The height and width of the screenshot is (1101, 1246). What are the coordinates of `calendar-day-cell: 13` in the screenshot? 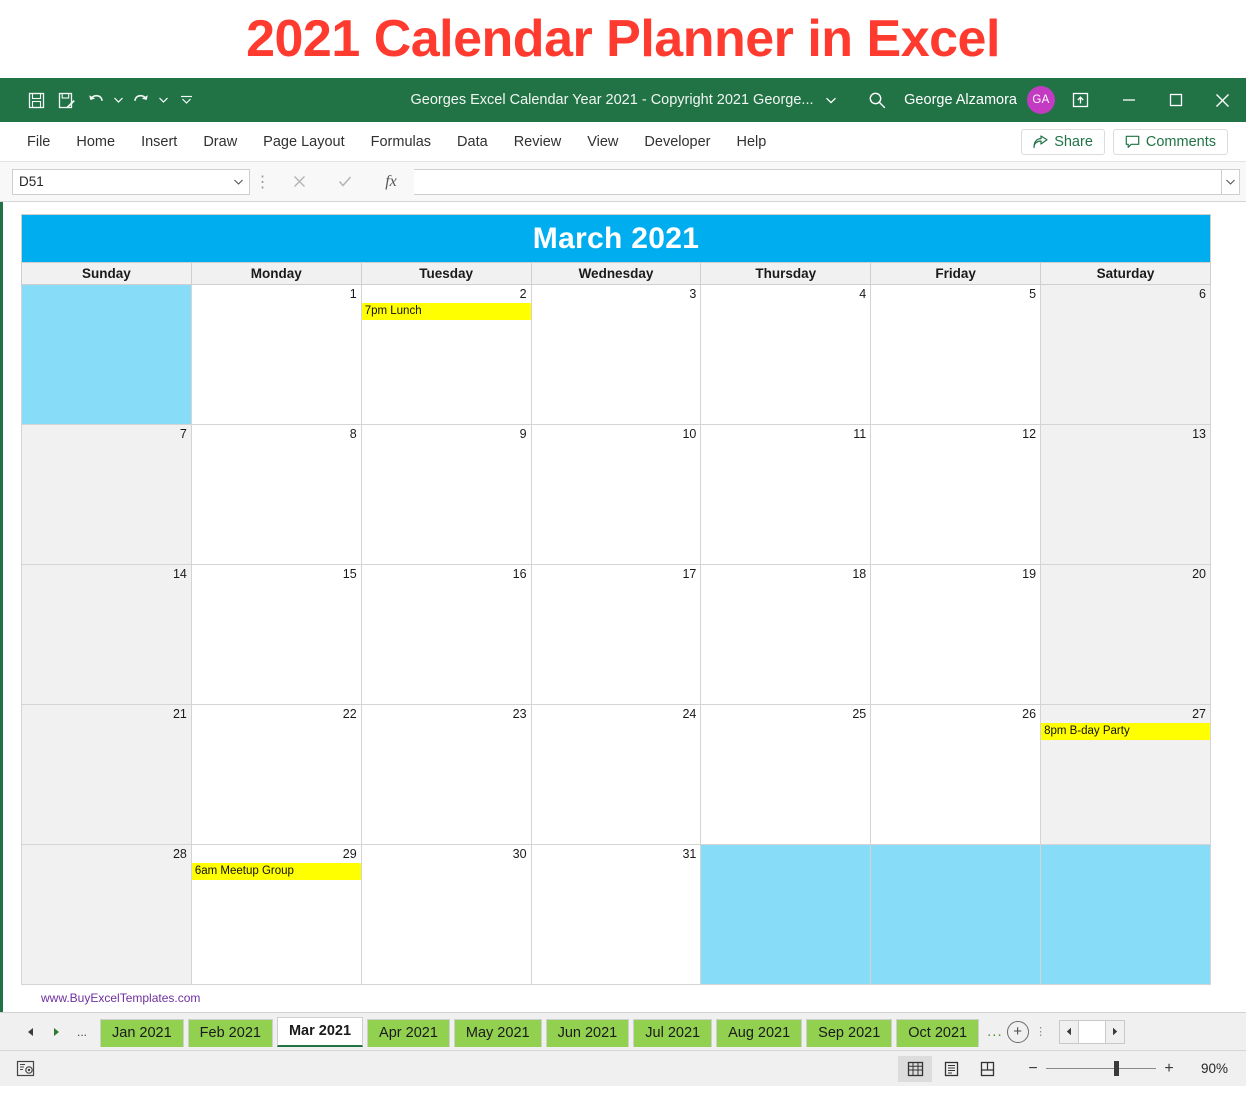 It's located at (1125, 494).